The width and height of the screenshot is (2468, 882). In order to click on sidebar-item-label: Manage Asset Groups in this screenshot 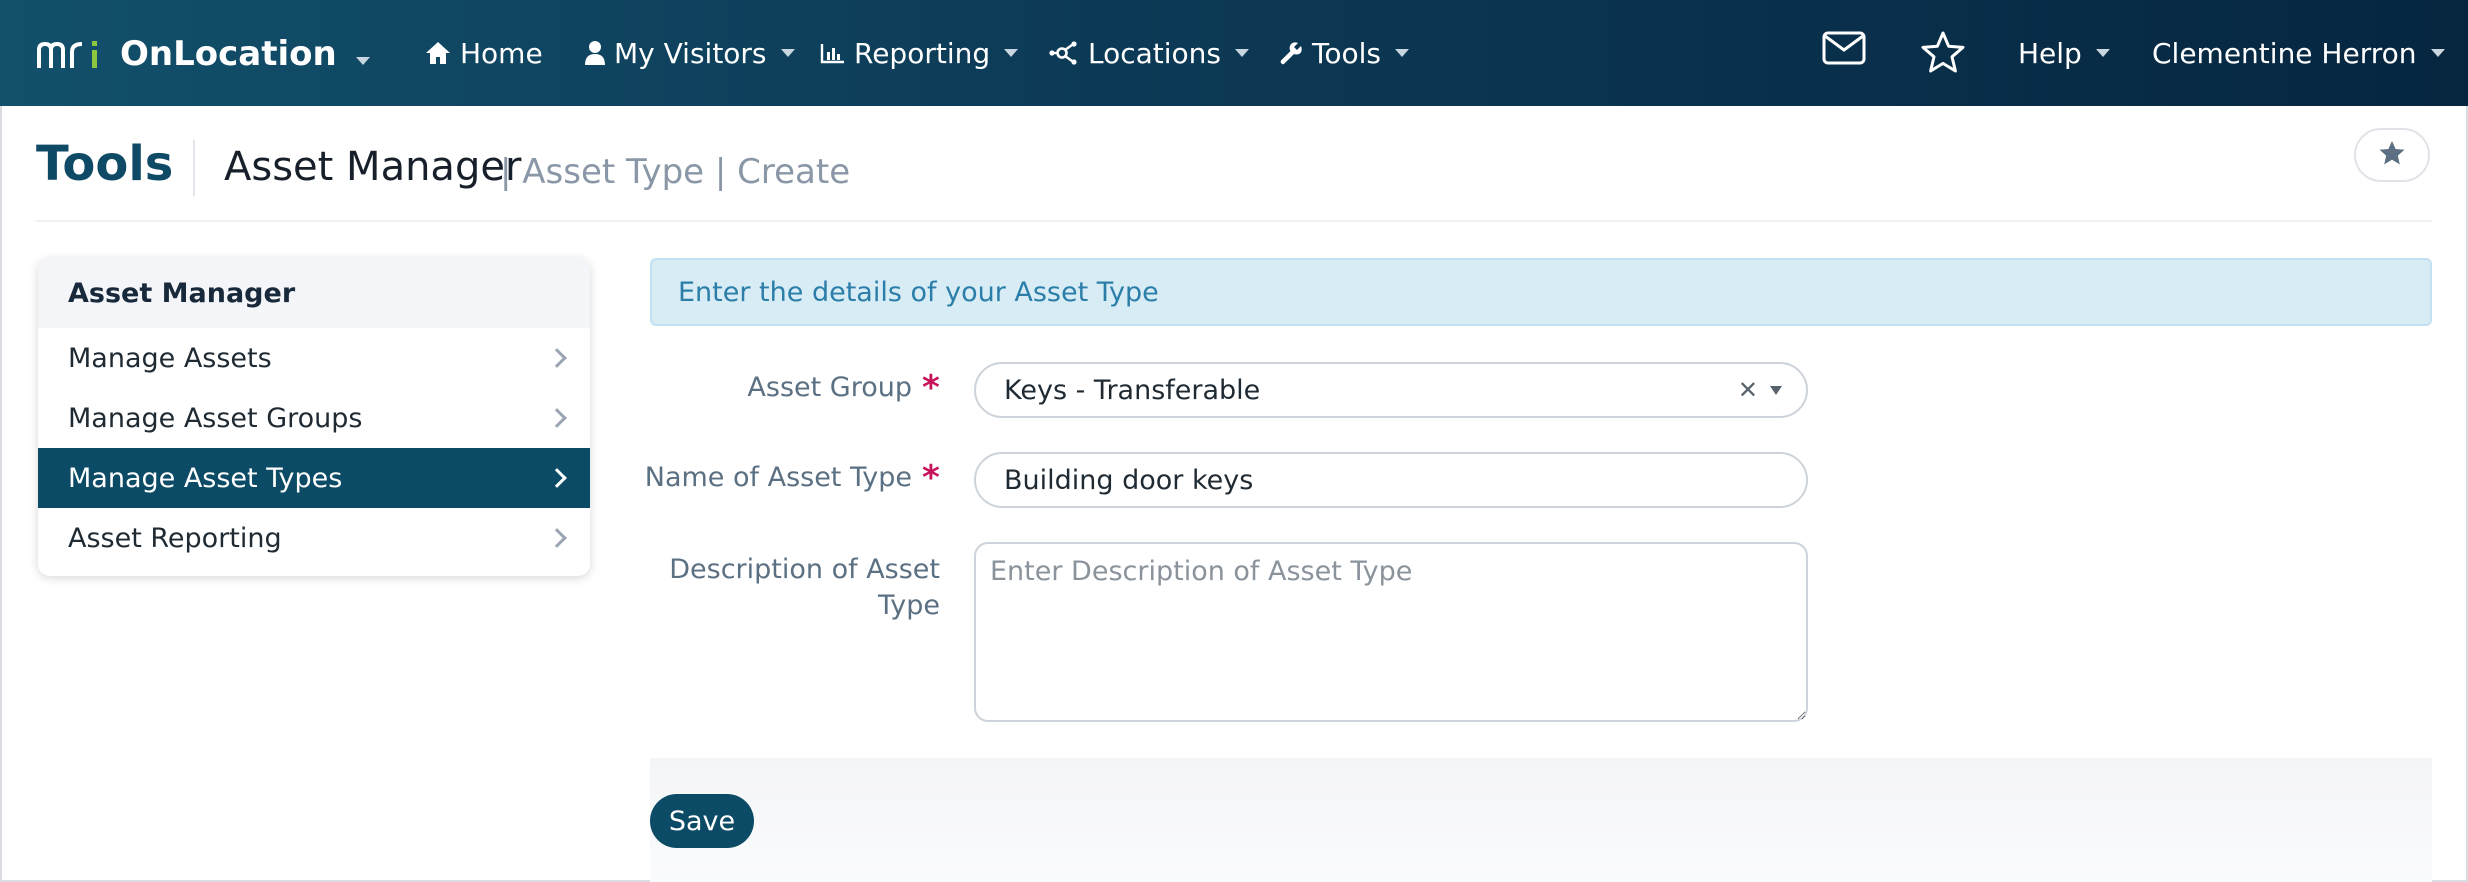, I will do `click(215, 418)`.